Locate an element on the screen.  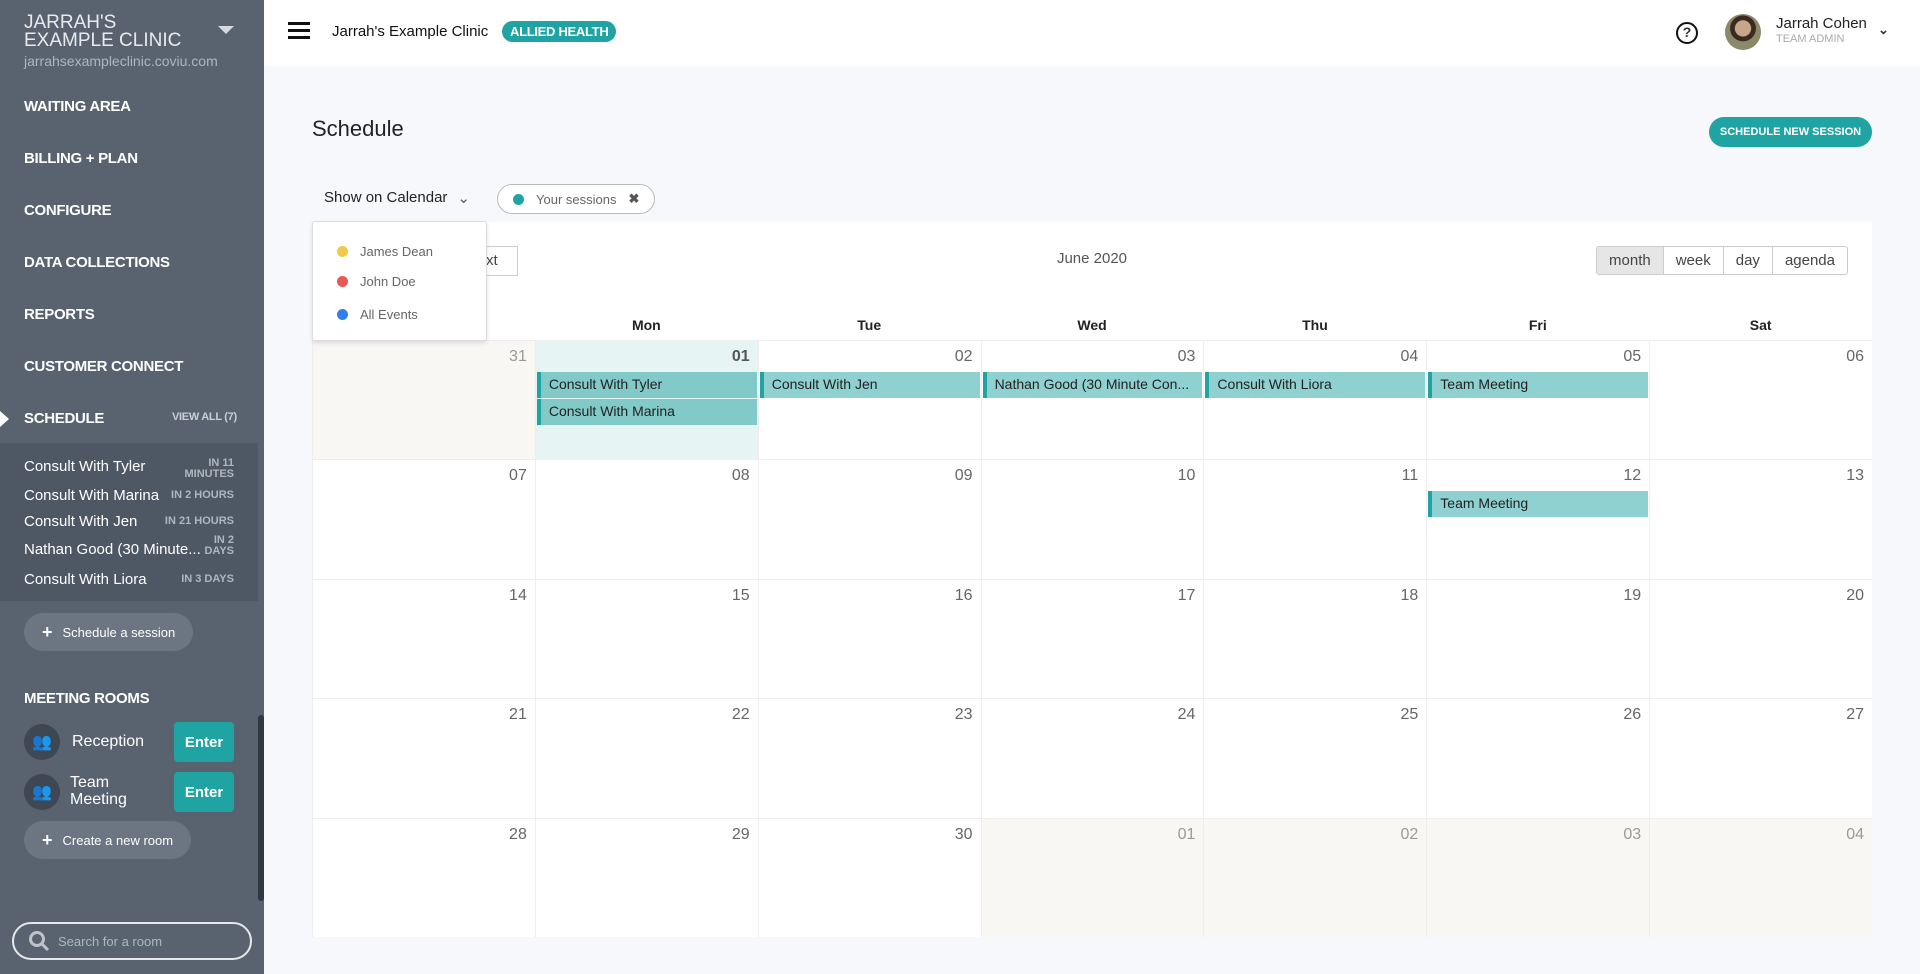
day-cell: 01 is located at coordinates (1092, 877).